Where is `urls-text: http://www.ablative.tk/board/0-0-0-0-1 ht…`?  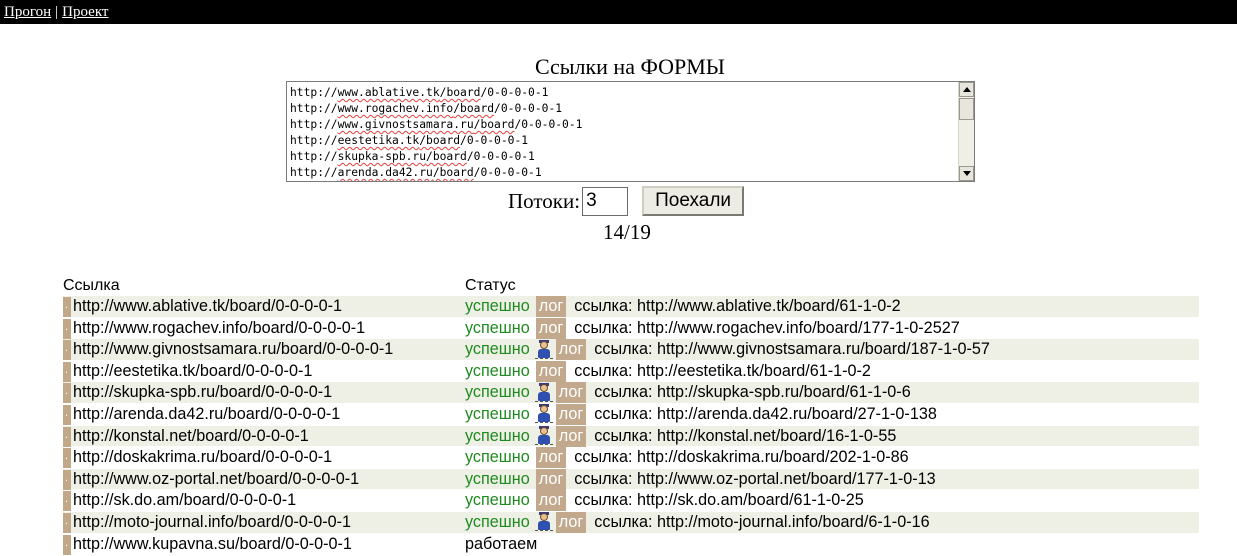 urls-text: http://www.ablative.tk/board/0-0-0-0-1 ht… is located at coordinates (436, 133).